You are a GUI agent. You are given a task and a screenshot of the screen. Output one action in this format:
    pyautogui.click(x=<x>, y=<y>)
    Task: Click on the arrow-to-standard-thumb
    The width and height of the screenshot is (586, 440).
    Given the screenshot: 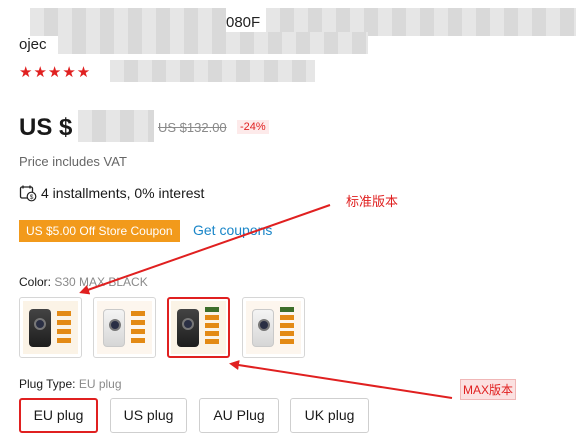 What is the action you would take?
    pyautogui.click(x=205, y=249)
    